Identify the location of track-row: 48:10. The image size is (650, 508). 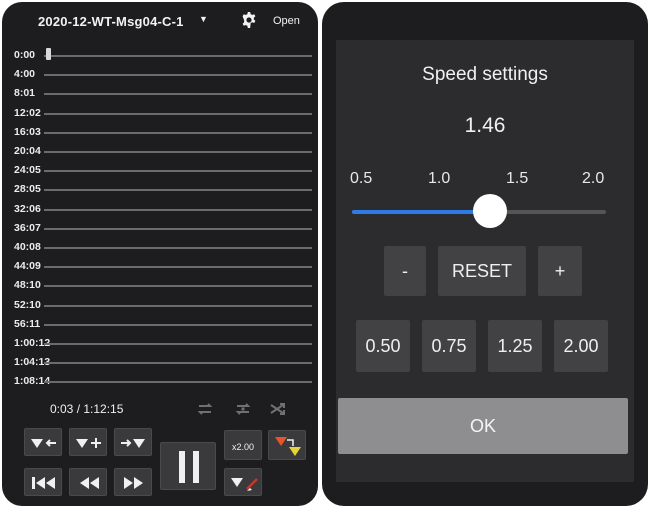
(160, 285).